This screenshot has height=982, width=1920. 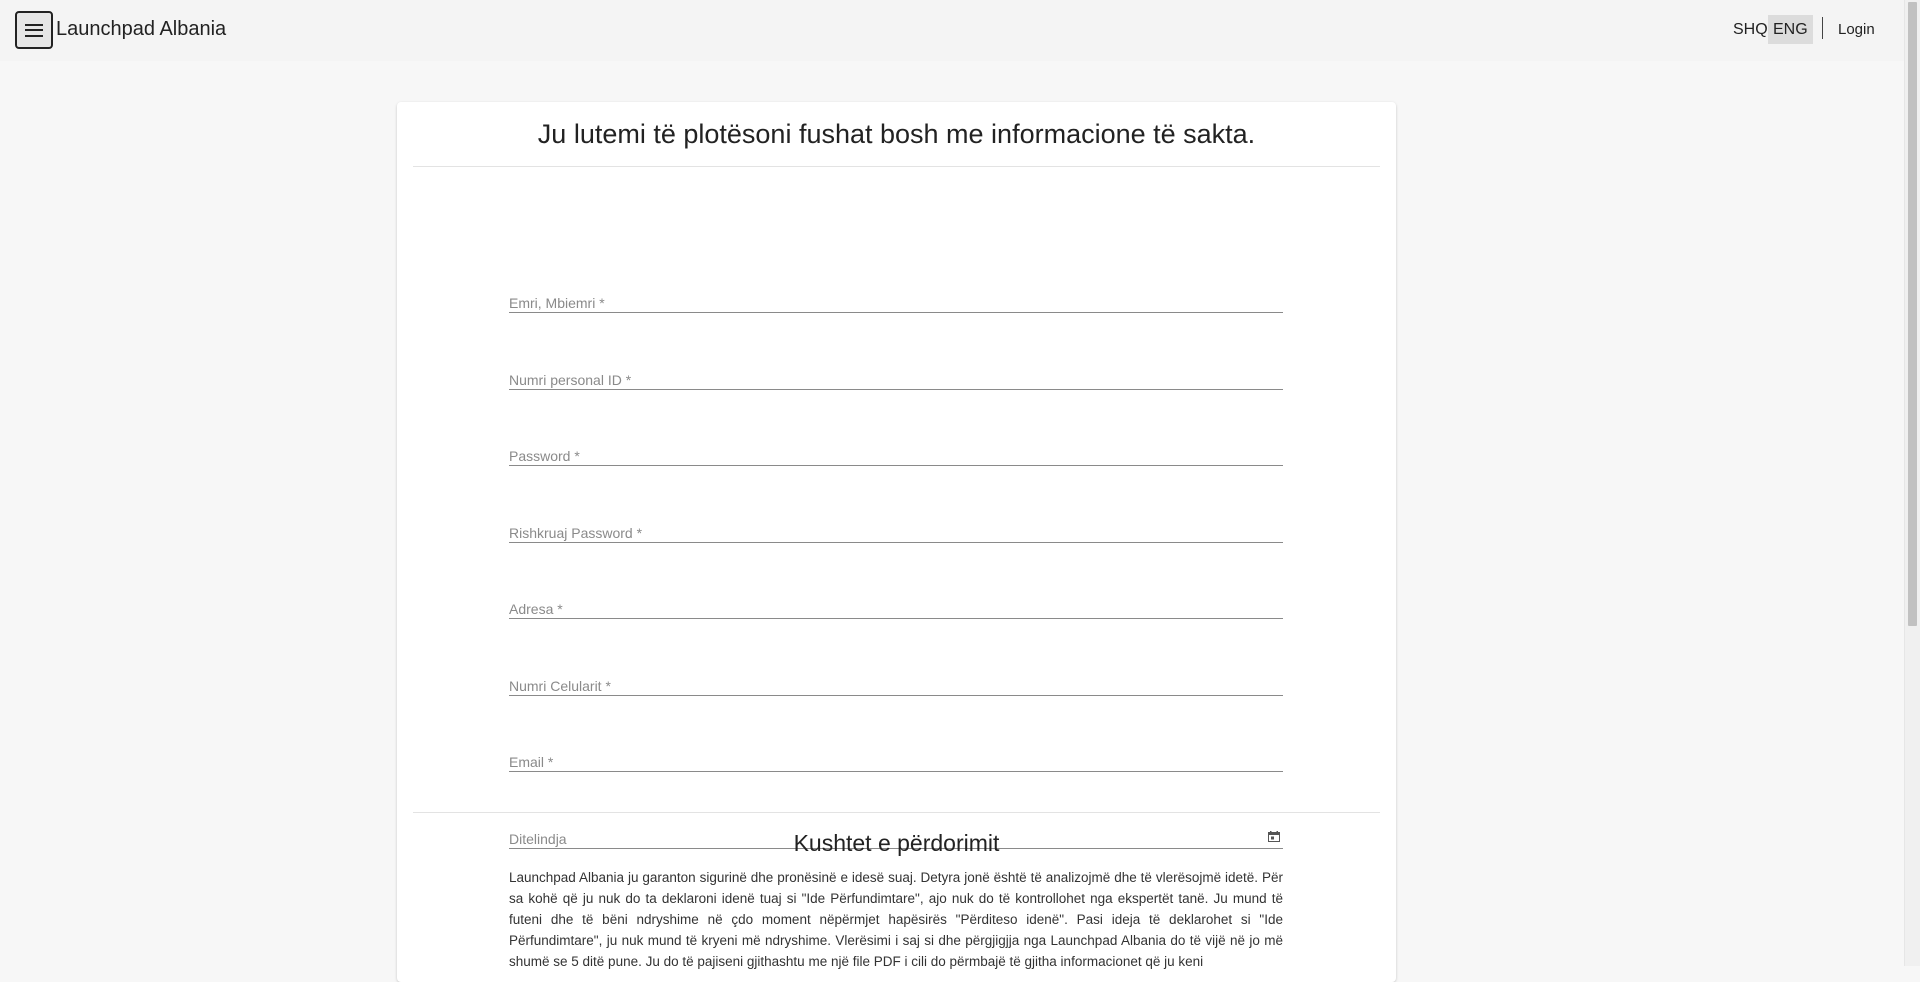 What do you see at coordinates (896, 166) in the screenshot?
I see `title-divider` at bounding box center [896, 166].